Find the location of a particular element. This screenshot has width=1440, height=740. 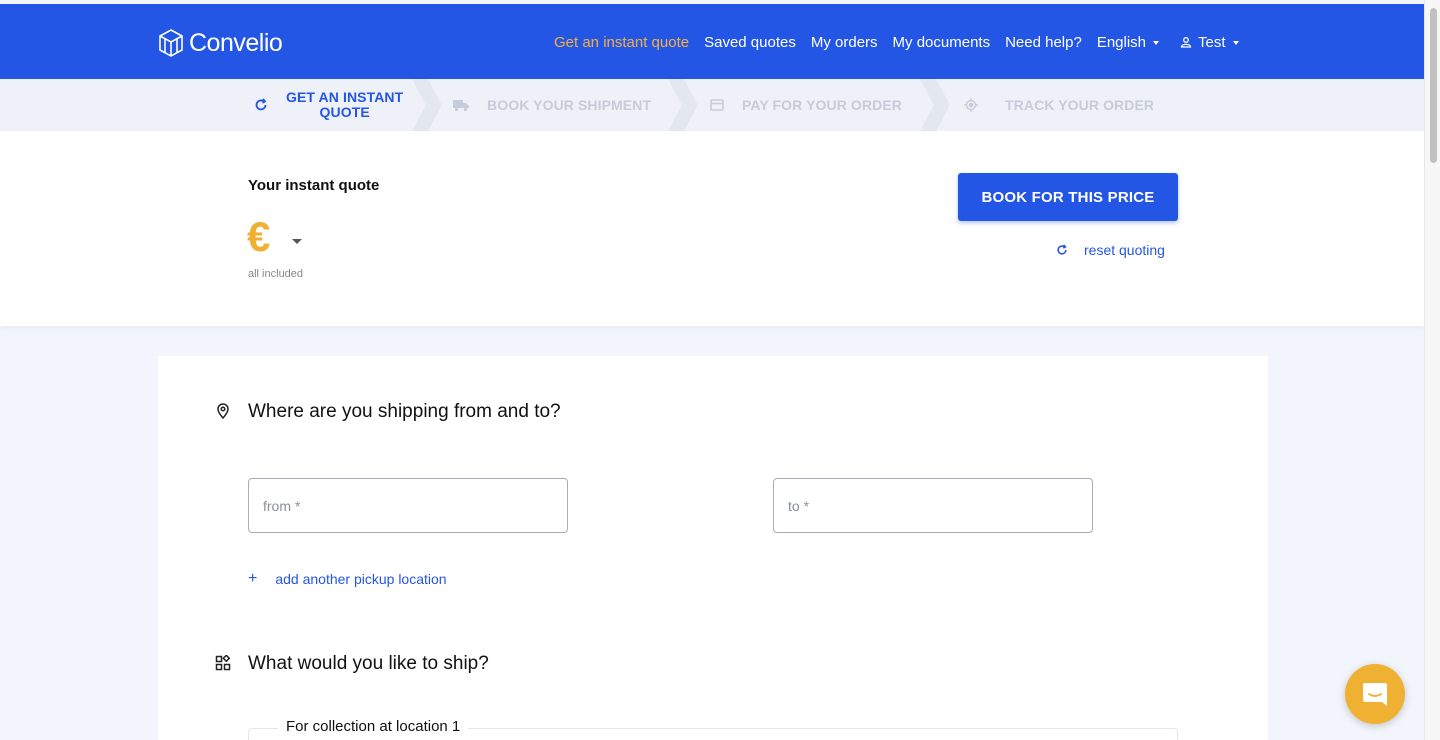

truck-icon is located at coordinates (461, 106).